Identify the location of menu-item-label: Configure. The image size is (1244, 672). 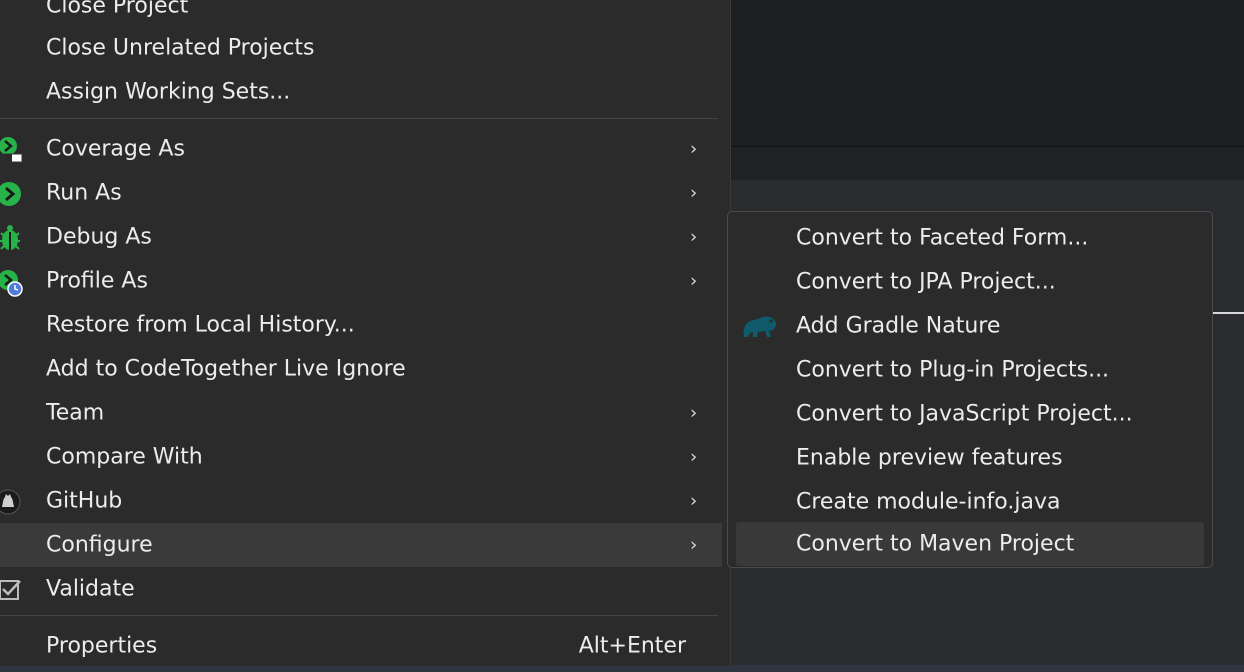
(99, 545).